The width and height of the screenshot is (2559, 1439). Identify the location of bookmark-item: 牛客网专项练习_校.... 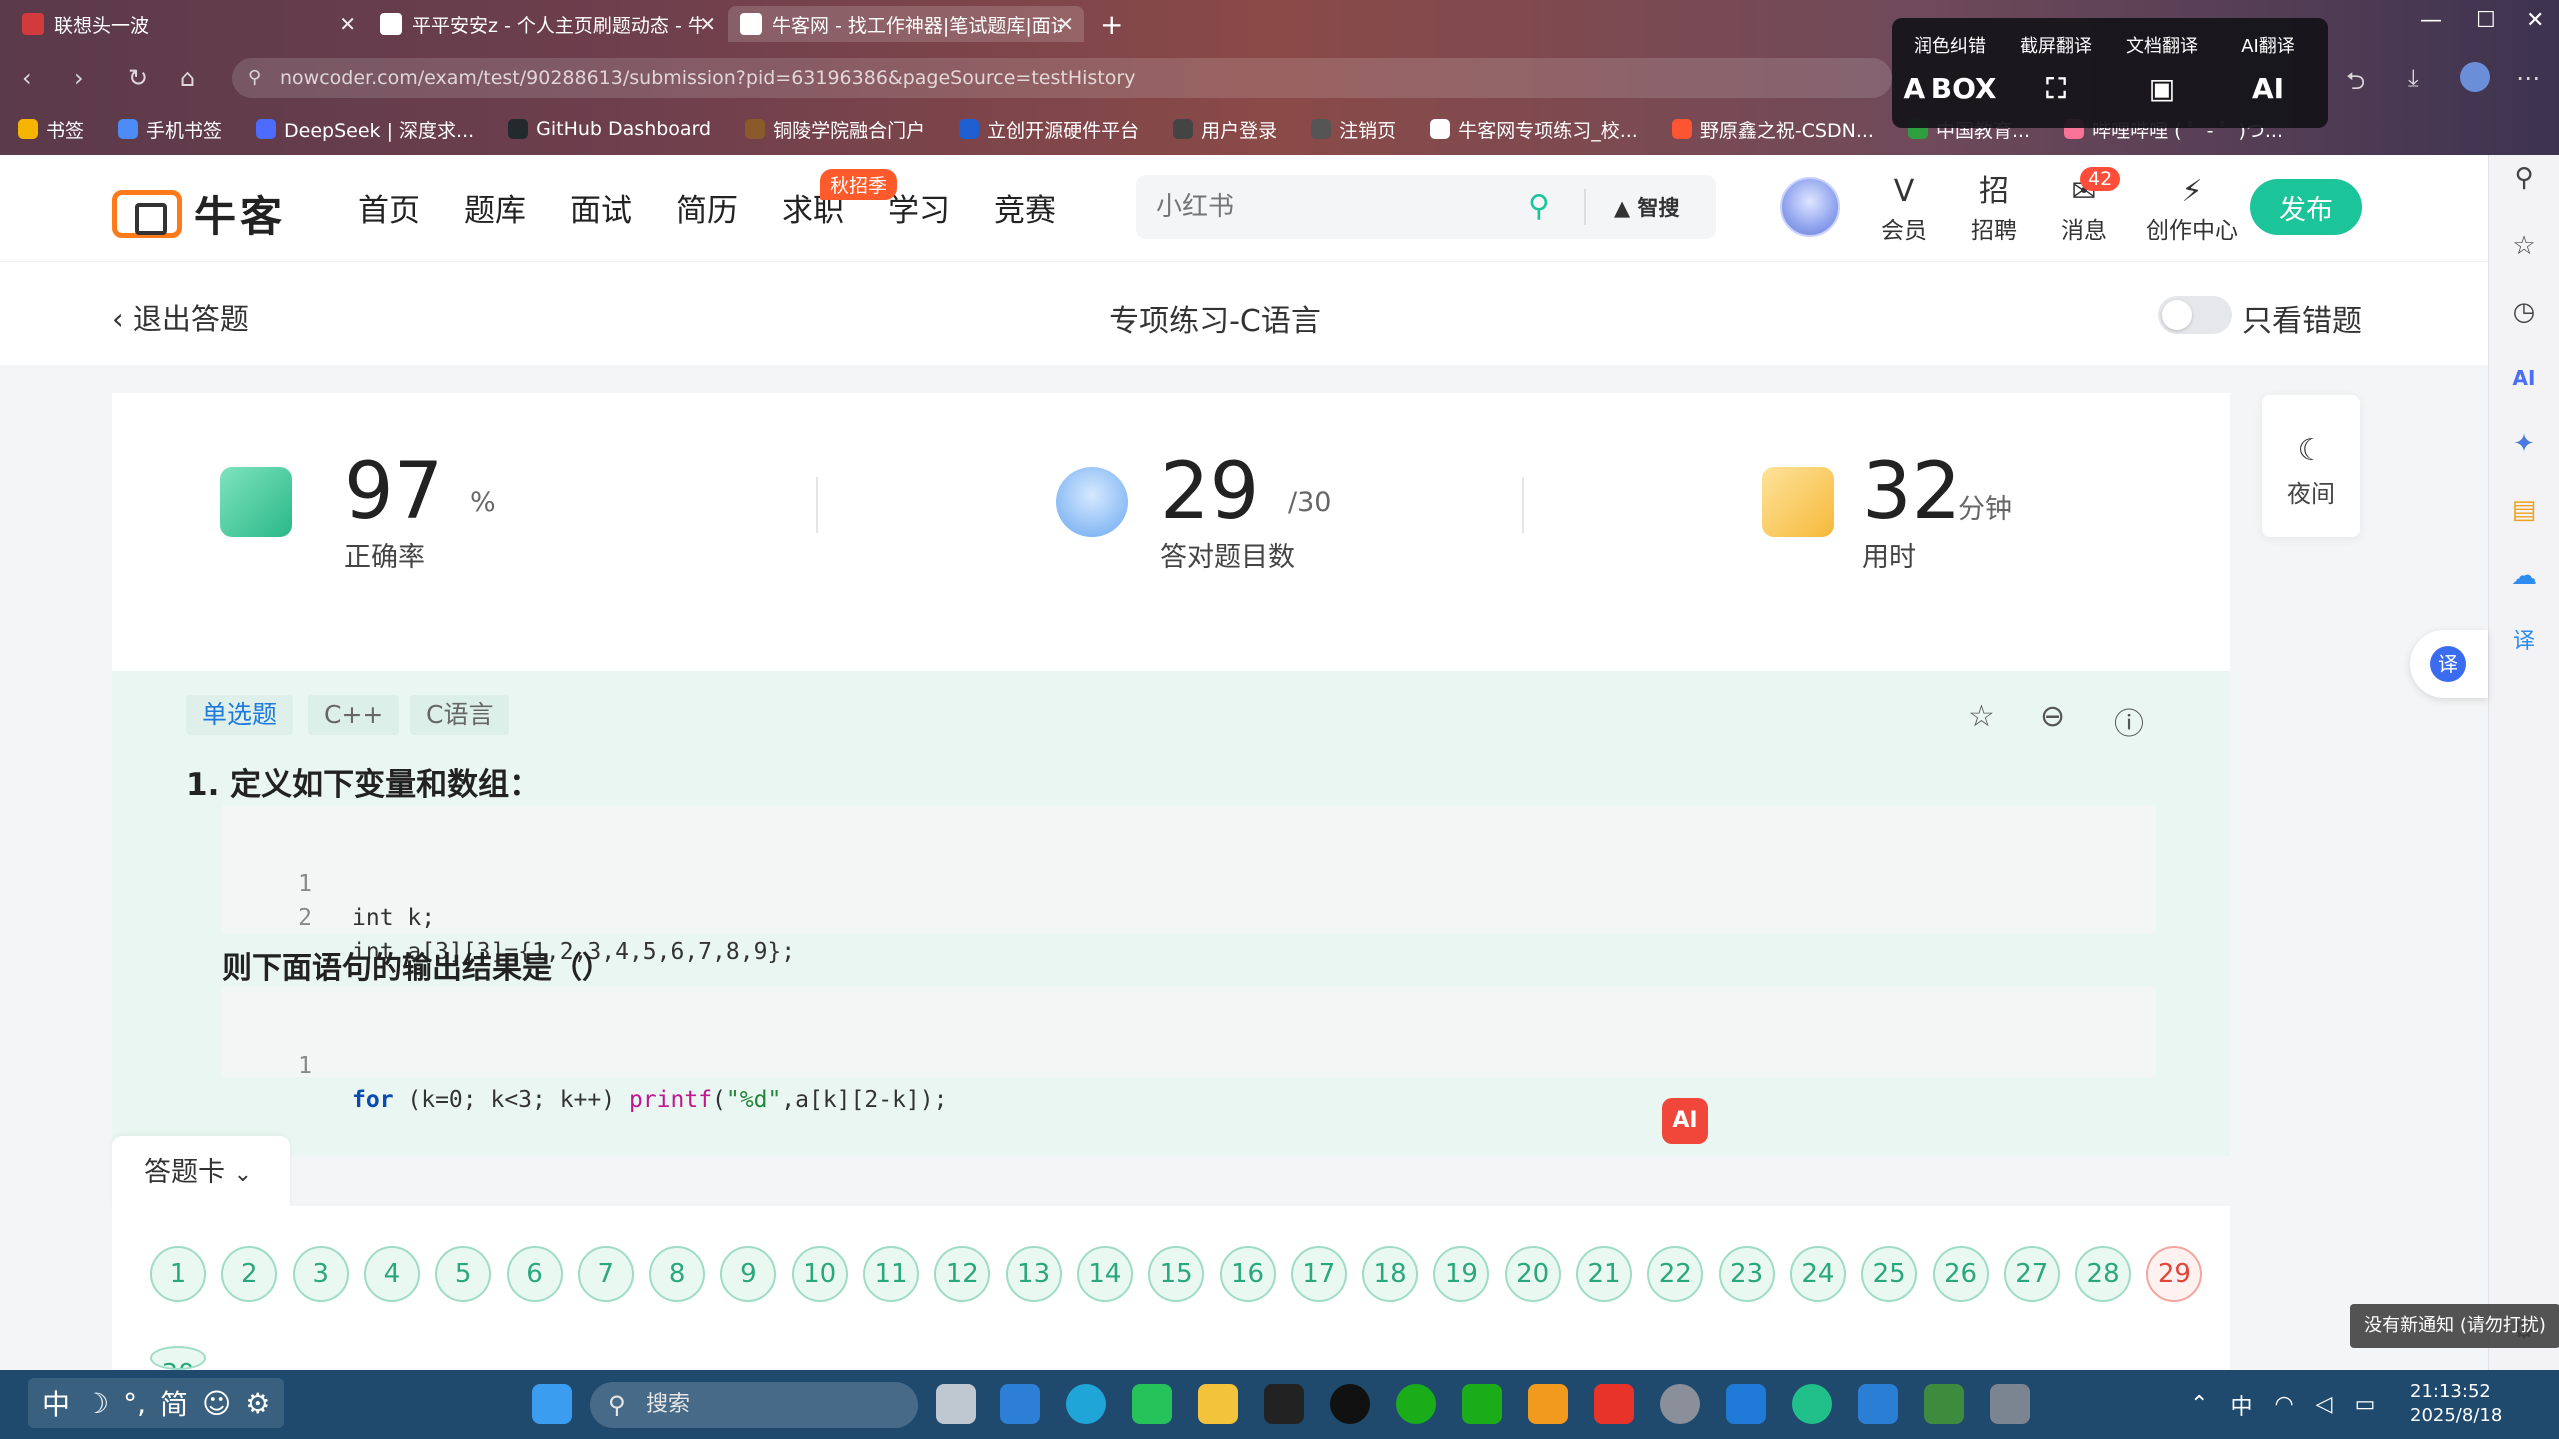
(1534, 129).